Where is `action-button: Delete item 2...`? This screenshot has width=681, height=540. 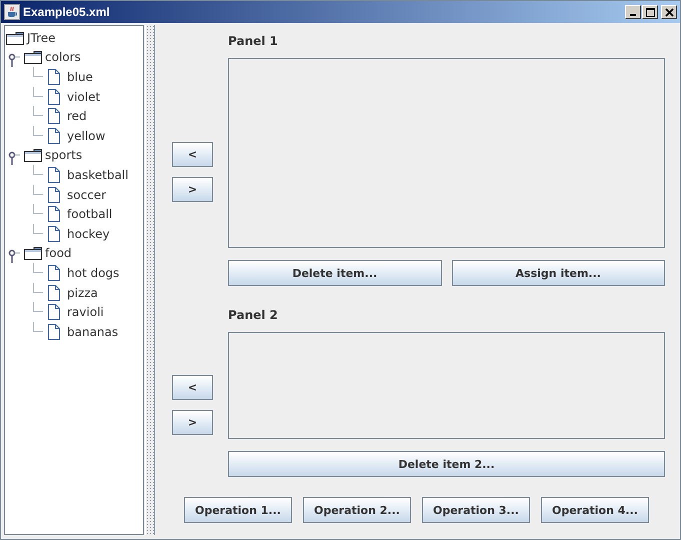
action-button: Delete item 2... is located at coordinates (446, 464).